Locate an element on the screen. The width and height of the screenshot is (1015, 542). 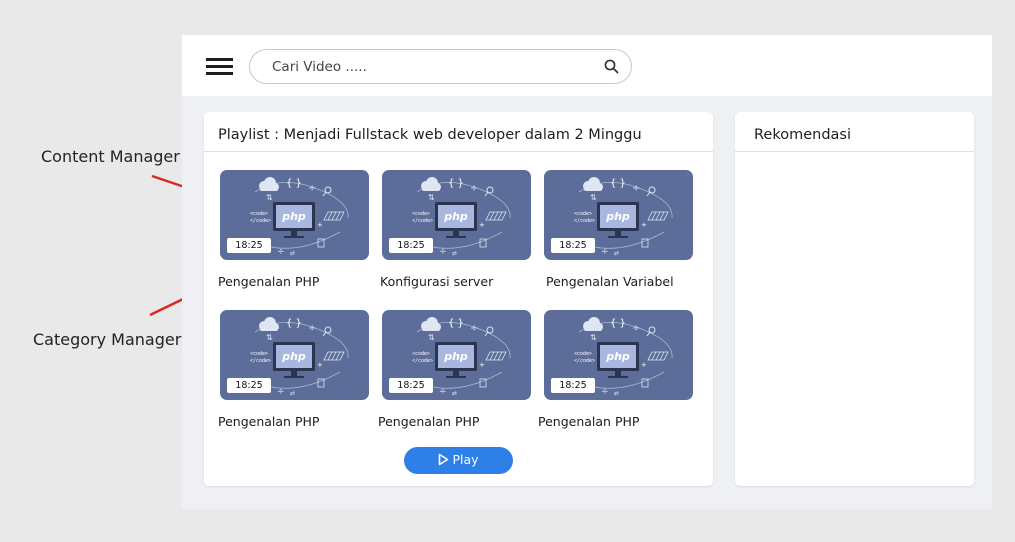
hamburger-menu-icon is located at coordinates (220, 67).